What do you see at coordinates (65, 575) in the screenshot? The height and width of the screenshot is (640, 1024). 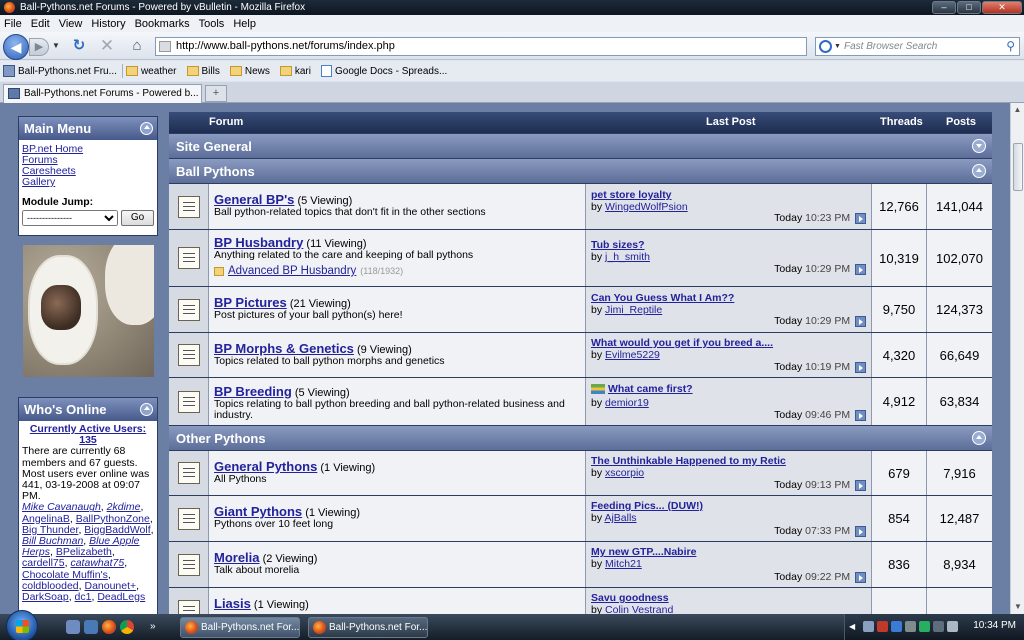 I see `online-user: Chocolate Muffin's` at bounding box center [65, 575].